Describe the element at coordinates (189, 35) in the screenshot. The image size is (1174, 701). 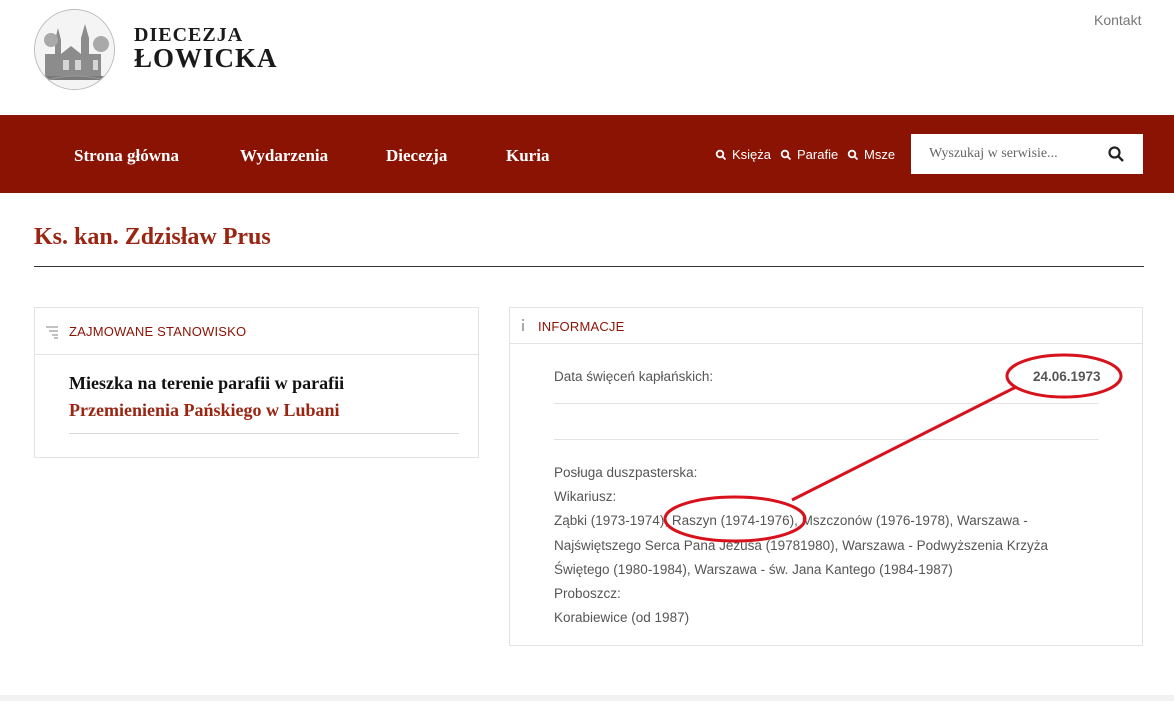
I see `logo-line-1: Diecezja` at that location.